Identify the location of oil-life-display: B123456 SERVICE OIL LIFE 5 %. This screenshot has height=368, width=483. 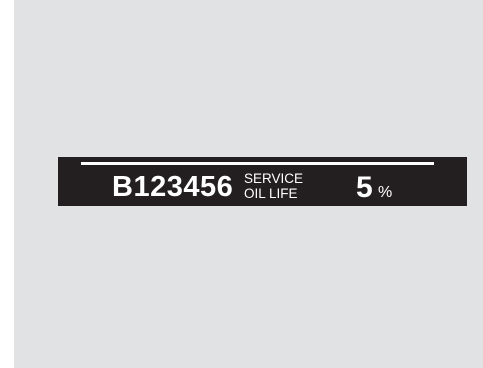
(262, 181).